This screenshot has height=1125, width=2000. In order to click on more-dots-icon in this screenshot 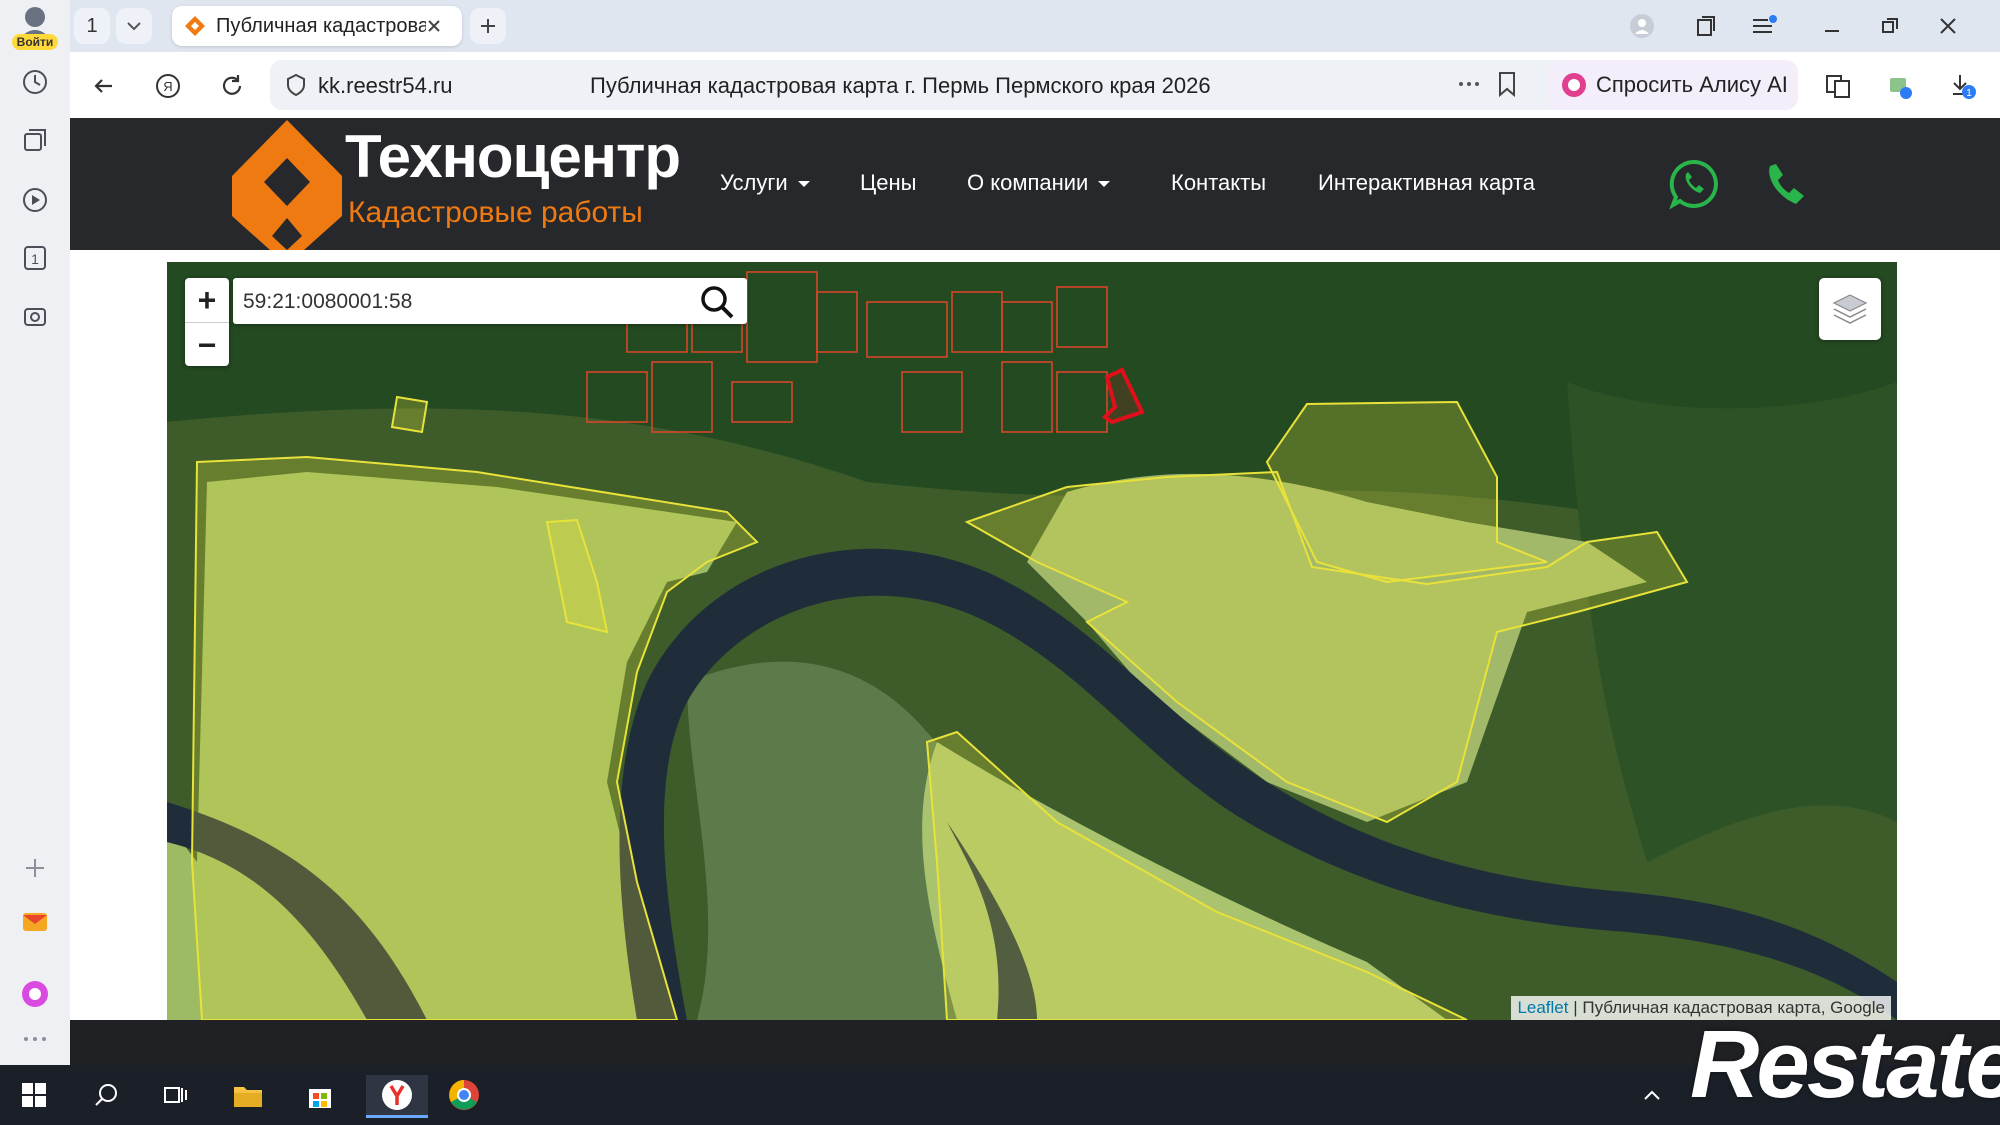, I will do `click(35, 1039)`.